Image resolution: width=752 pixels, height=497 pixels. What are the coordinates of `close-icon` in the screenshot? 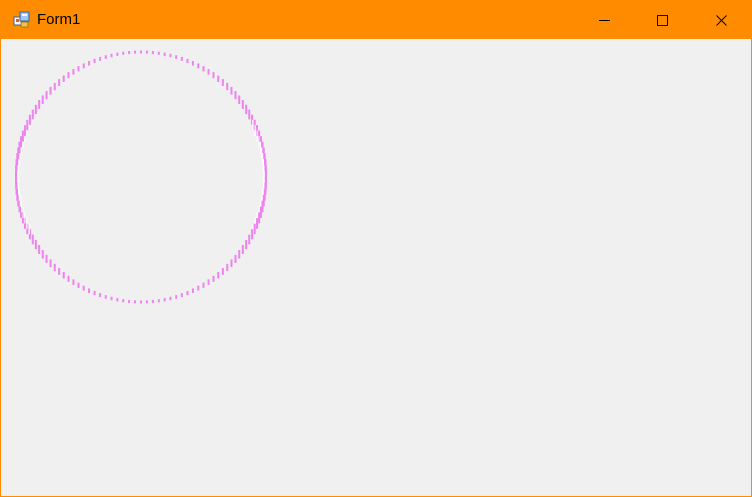 It's located at (721, 20).